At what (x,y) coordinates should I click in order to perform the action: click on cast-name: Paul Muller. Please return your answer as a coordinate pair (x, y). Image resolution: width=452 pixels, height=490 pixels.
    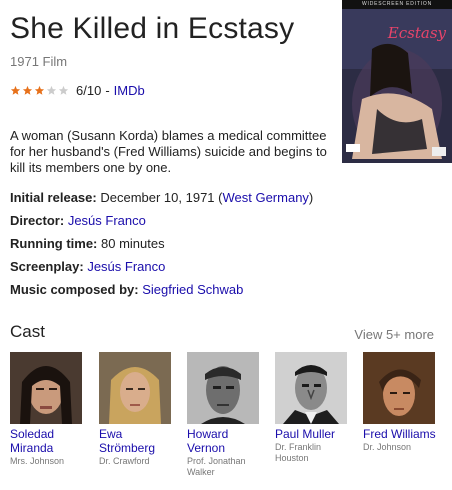
    Looking at the image, I should click on (316, 434).